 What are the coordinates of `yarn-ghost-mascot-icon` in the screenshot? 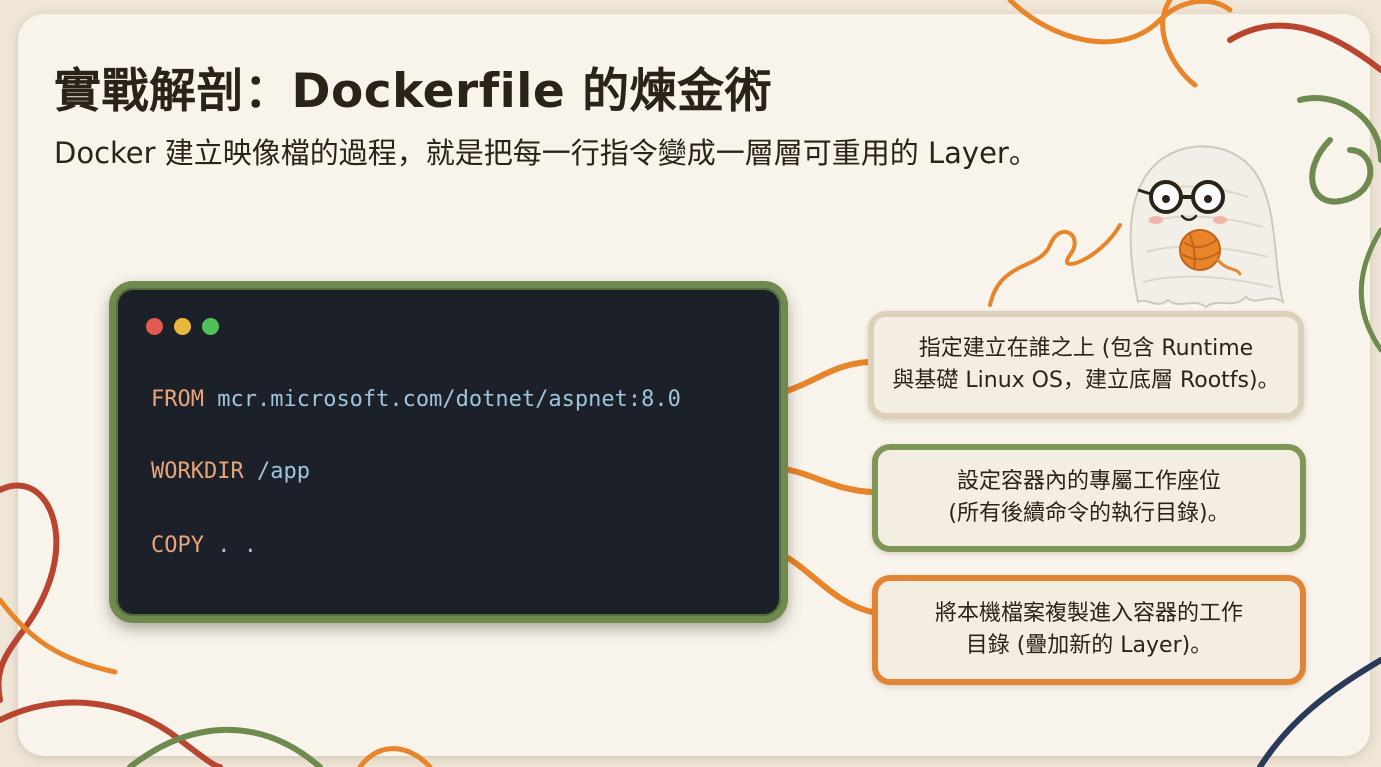 It's located at (1207, 227).